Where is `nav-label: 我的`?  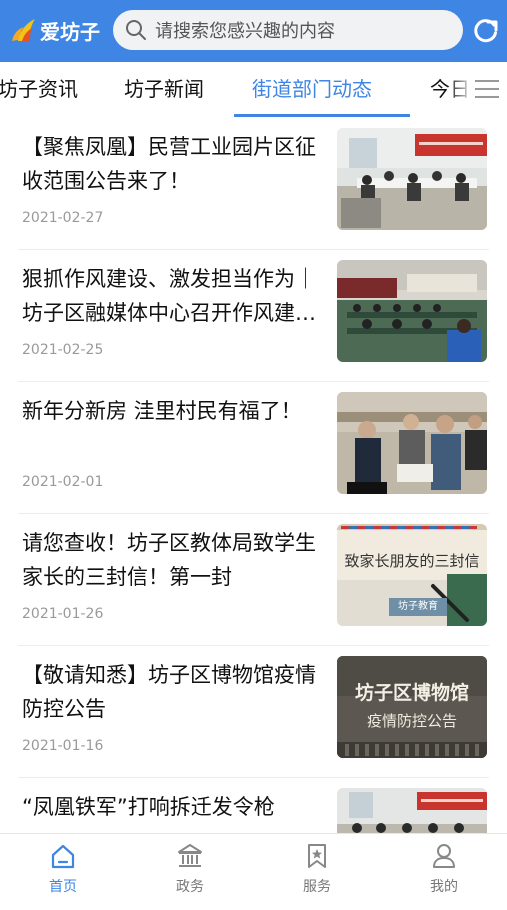 nav-label: 我的 is located at coordinates (444, 887).